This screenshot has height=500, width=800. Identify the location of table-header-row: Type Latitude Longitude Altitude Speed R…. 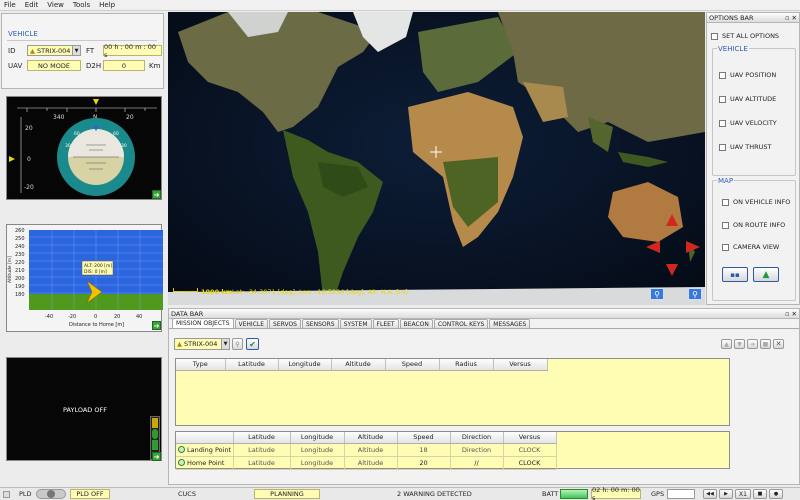
(452, 365).